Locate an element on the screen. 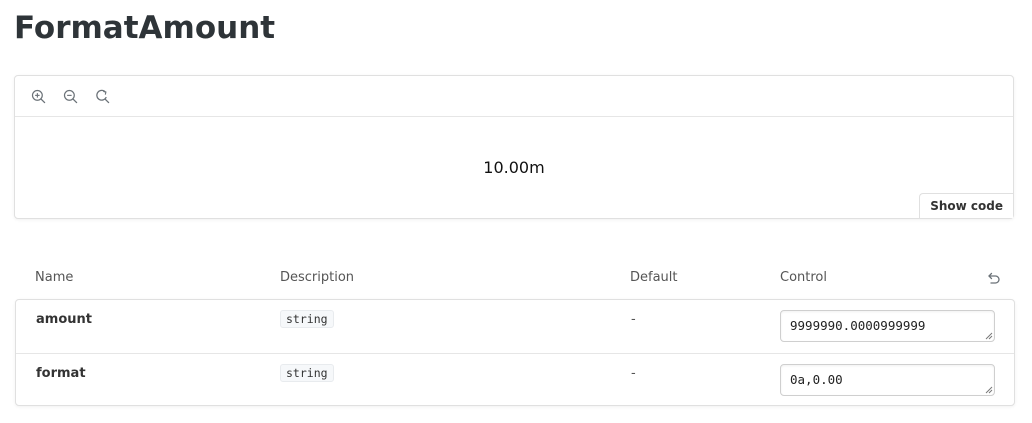  reset-zoom-icon is located at coordinates (102, 96).